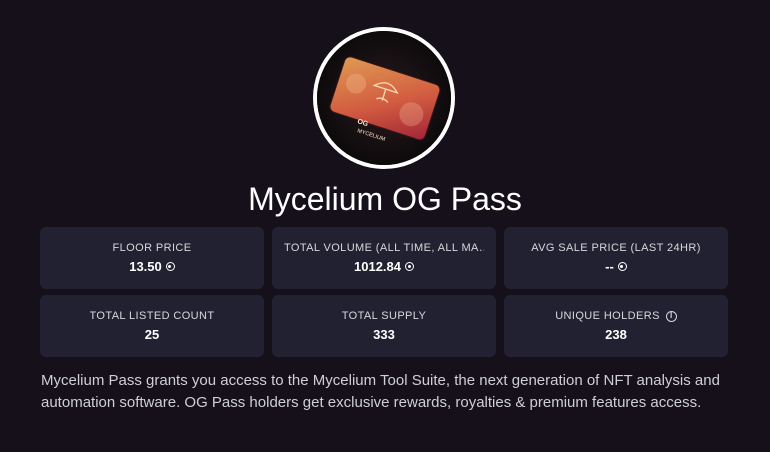 The width and height of the screenshot is (770, 452). Describe the element at coordinates (152, 326) in the screenshot. I see `stat-card-total-listed: TOTAL LISTED COUNT 25` at that location.